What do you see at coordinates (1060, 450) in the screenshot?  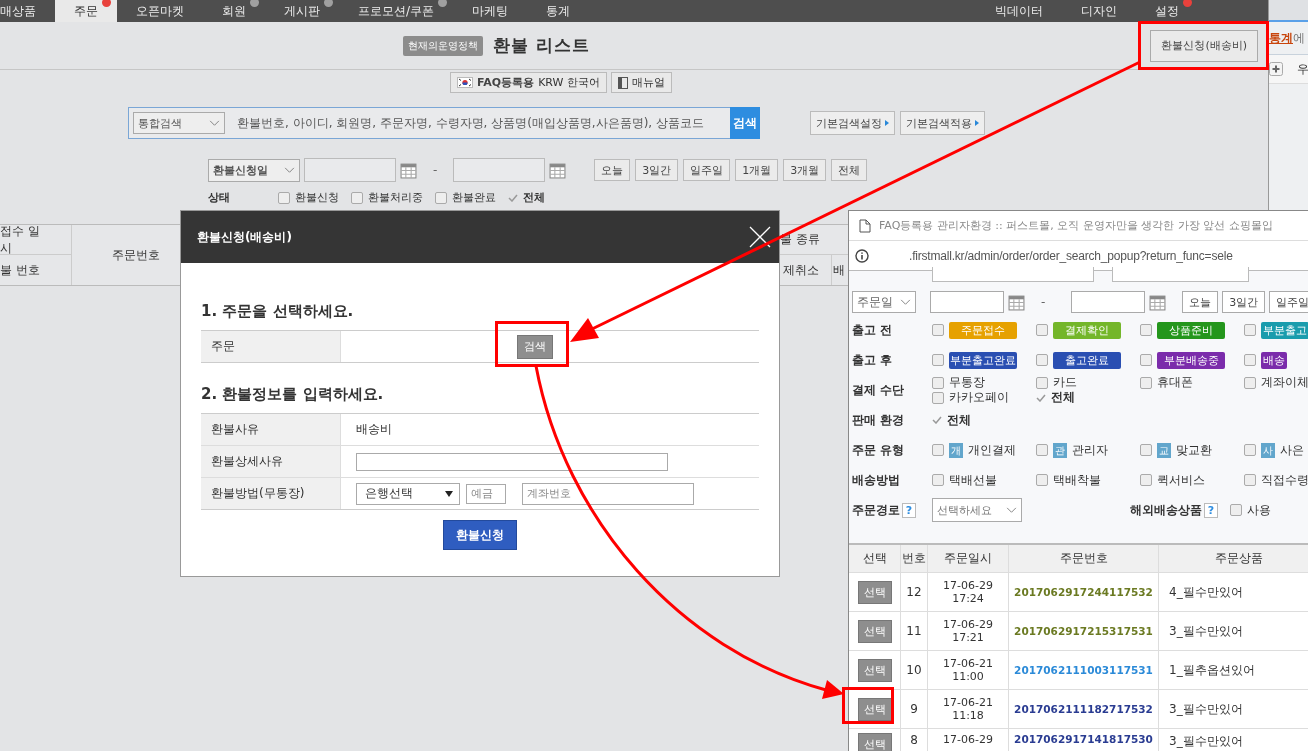 I see `type-icon: 관` at bounding box center [1060, 450].